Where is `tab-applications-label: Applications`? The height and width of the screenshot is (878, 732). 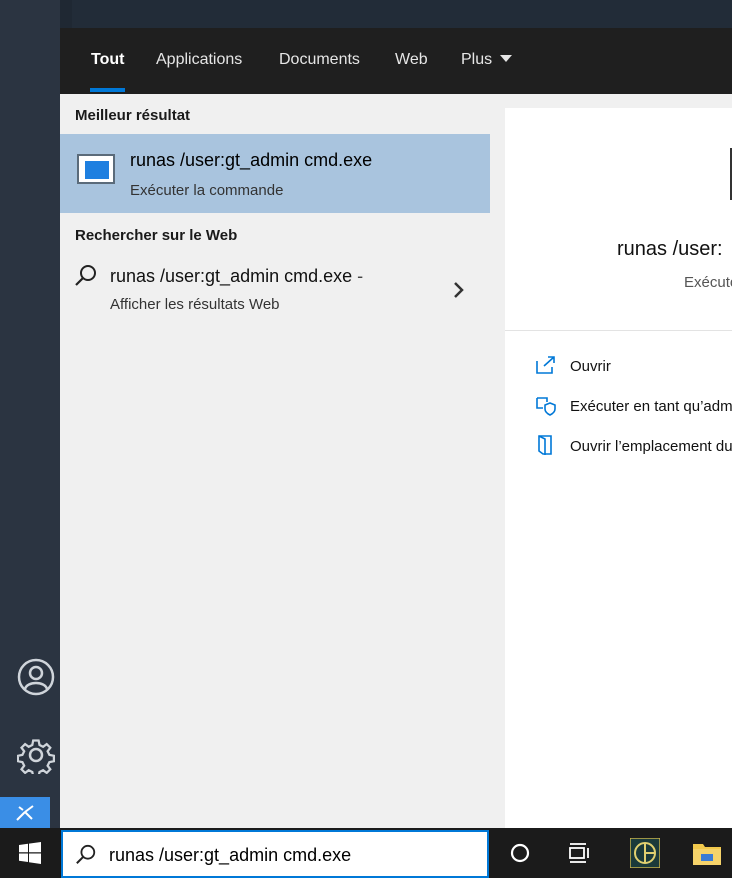
tab-applications-label: Applications is located at coordinates (199, 59).